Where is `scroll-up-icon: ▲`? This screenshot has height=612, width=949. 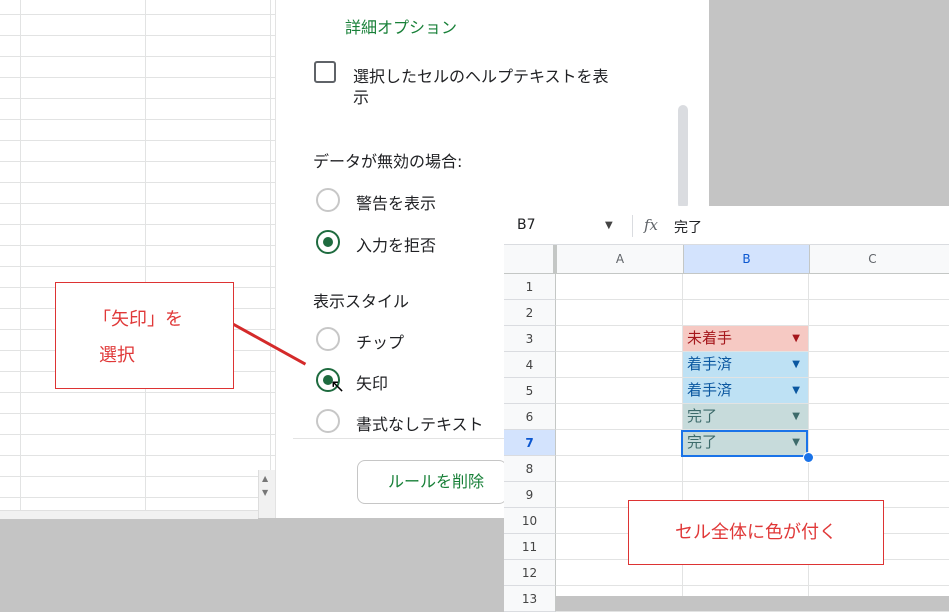
scroll-up-icon: ▲ is located at coordinates (265, 478).